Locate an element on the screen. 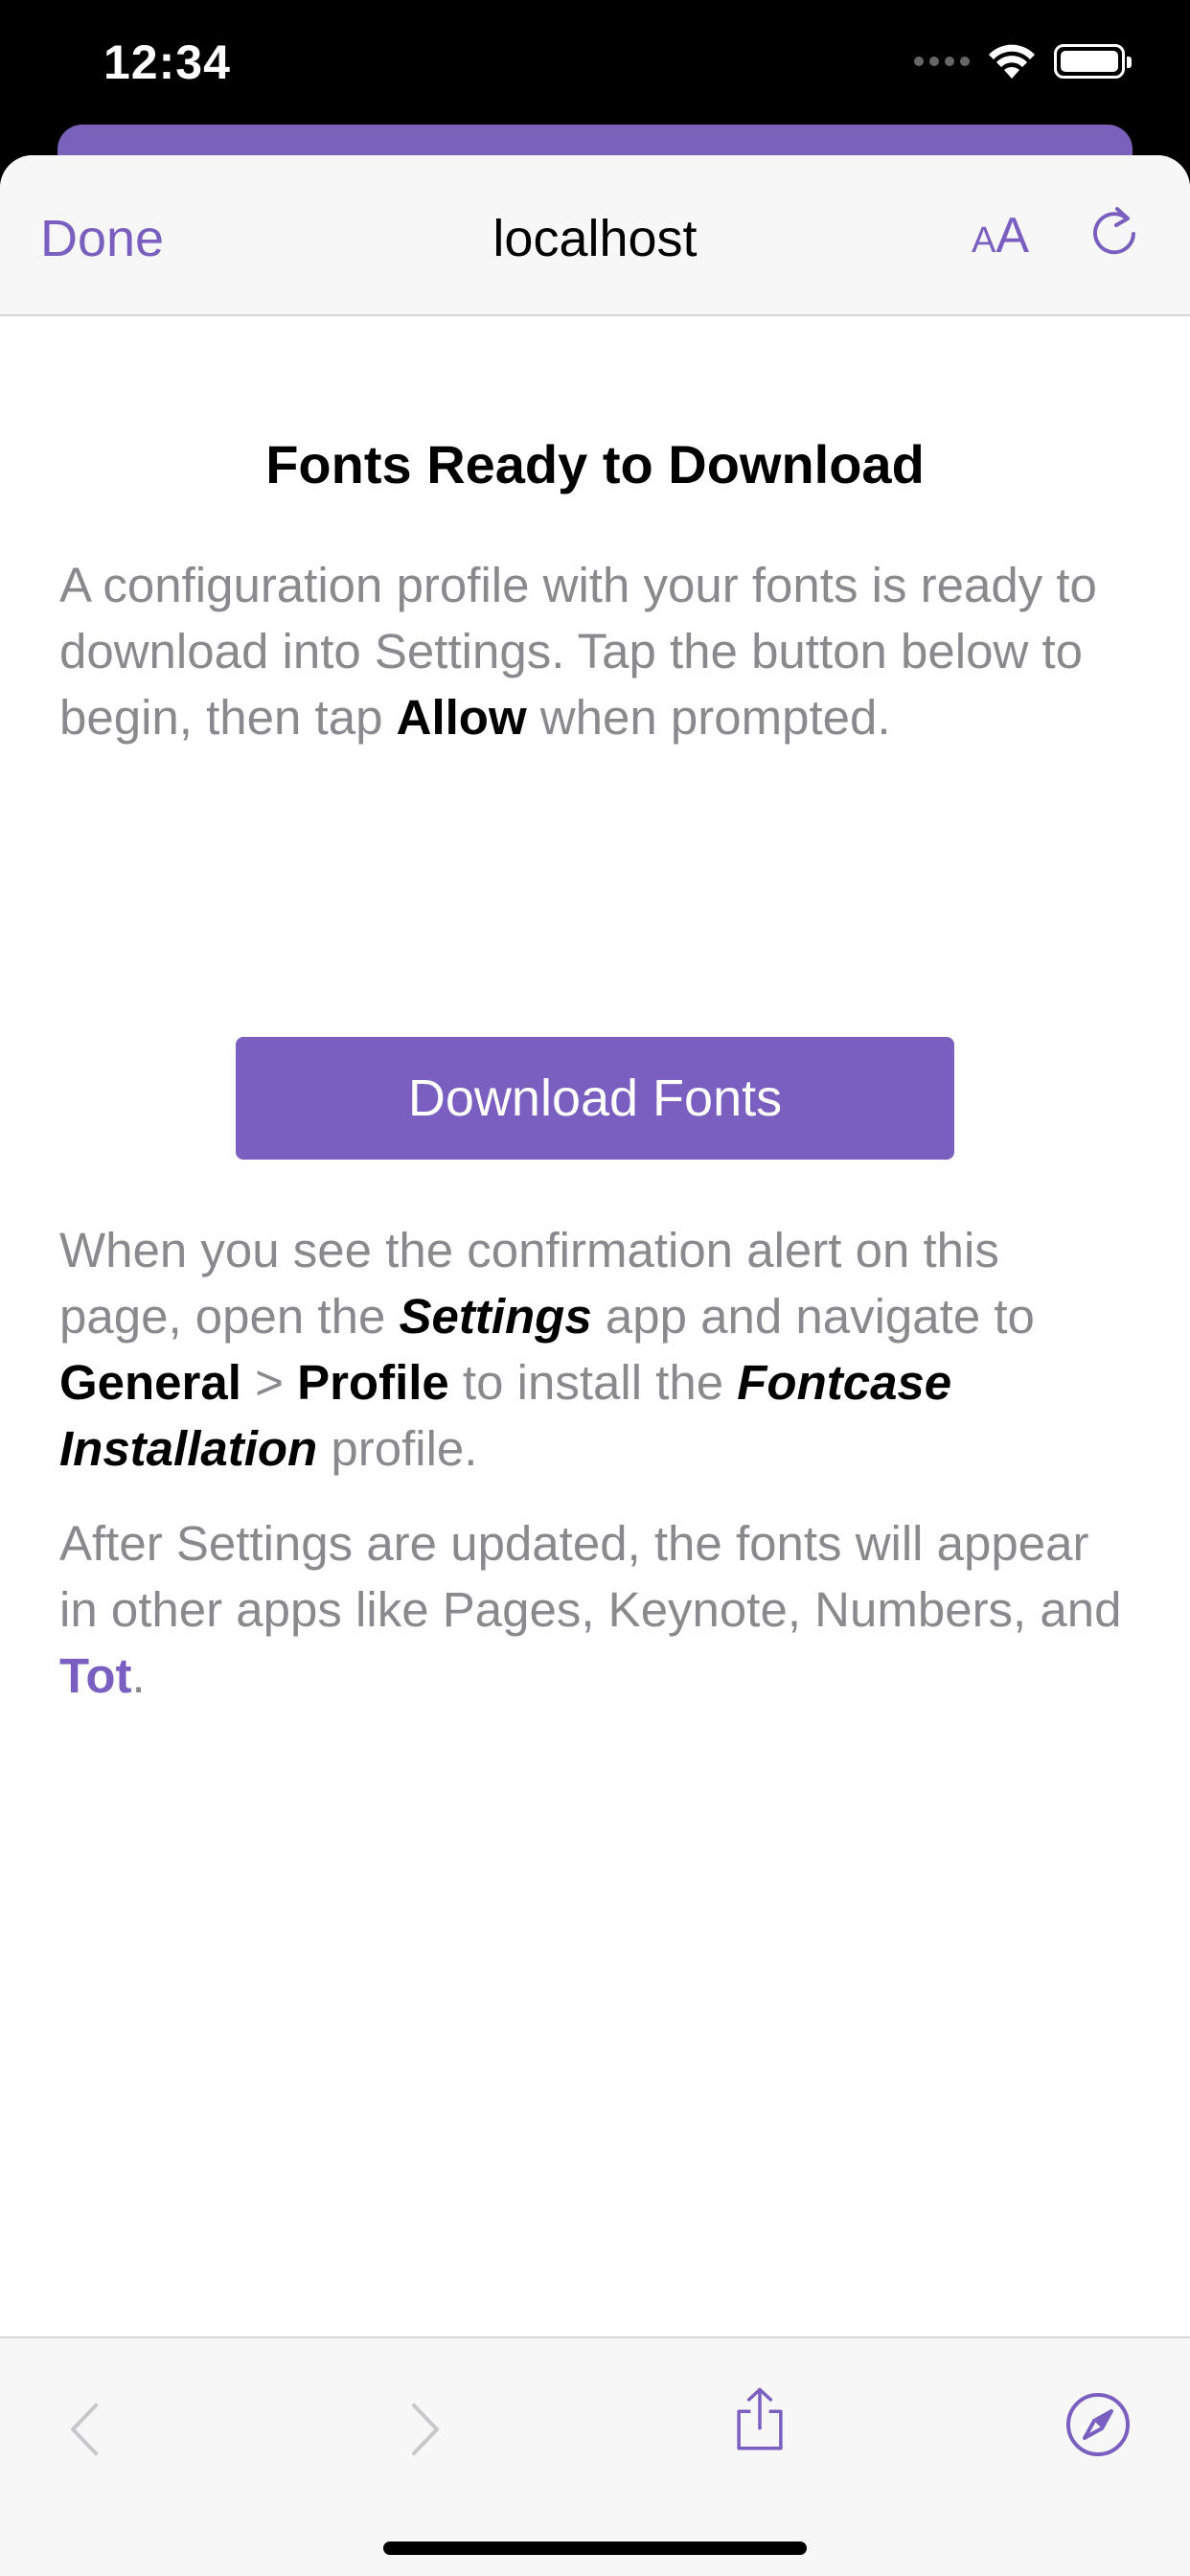 The width and height of the screenshot is (1190, 2576). wifi-icon is located at coordinates (1012, 62).